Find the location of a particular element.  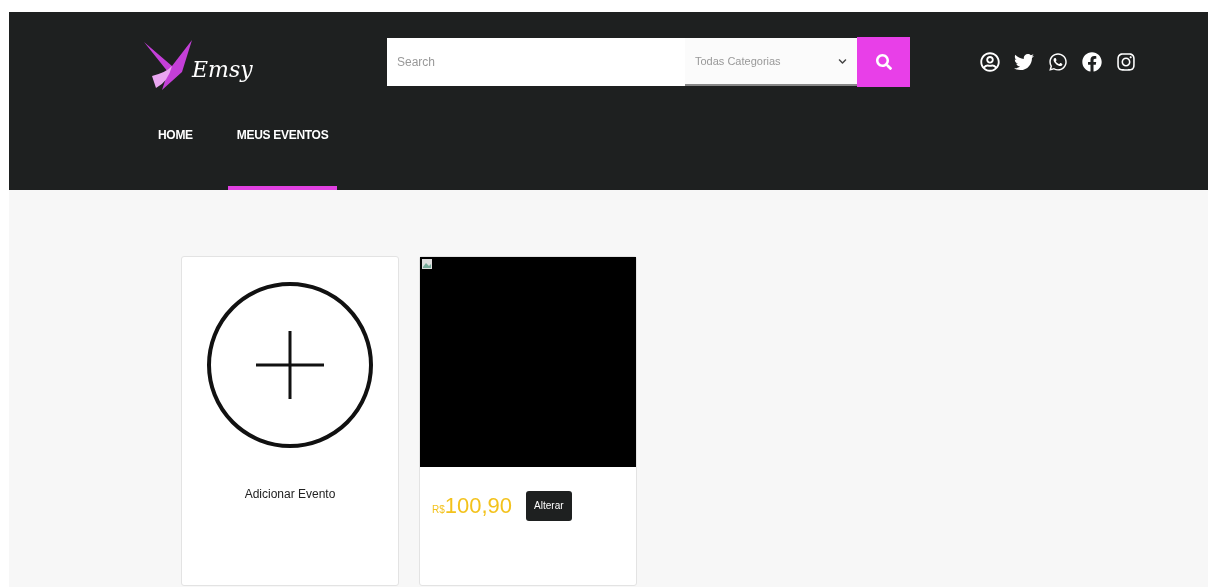

chevron-down-icon is located at coordinates (842, 61).